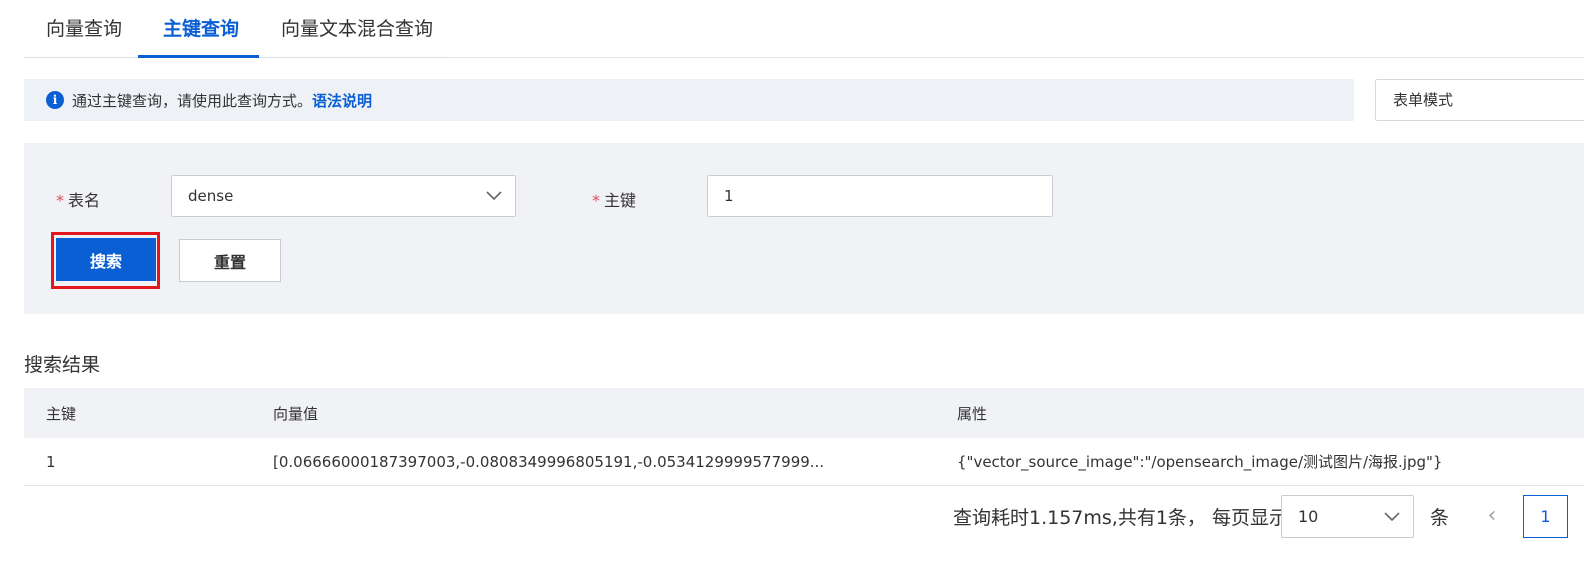 This screenshot has height=566, width=1584. What do you see at coordinates (343, 196) in the screenshot?
I see `table-name-select: dense` at bounding box center [343, 196].